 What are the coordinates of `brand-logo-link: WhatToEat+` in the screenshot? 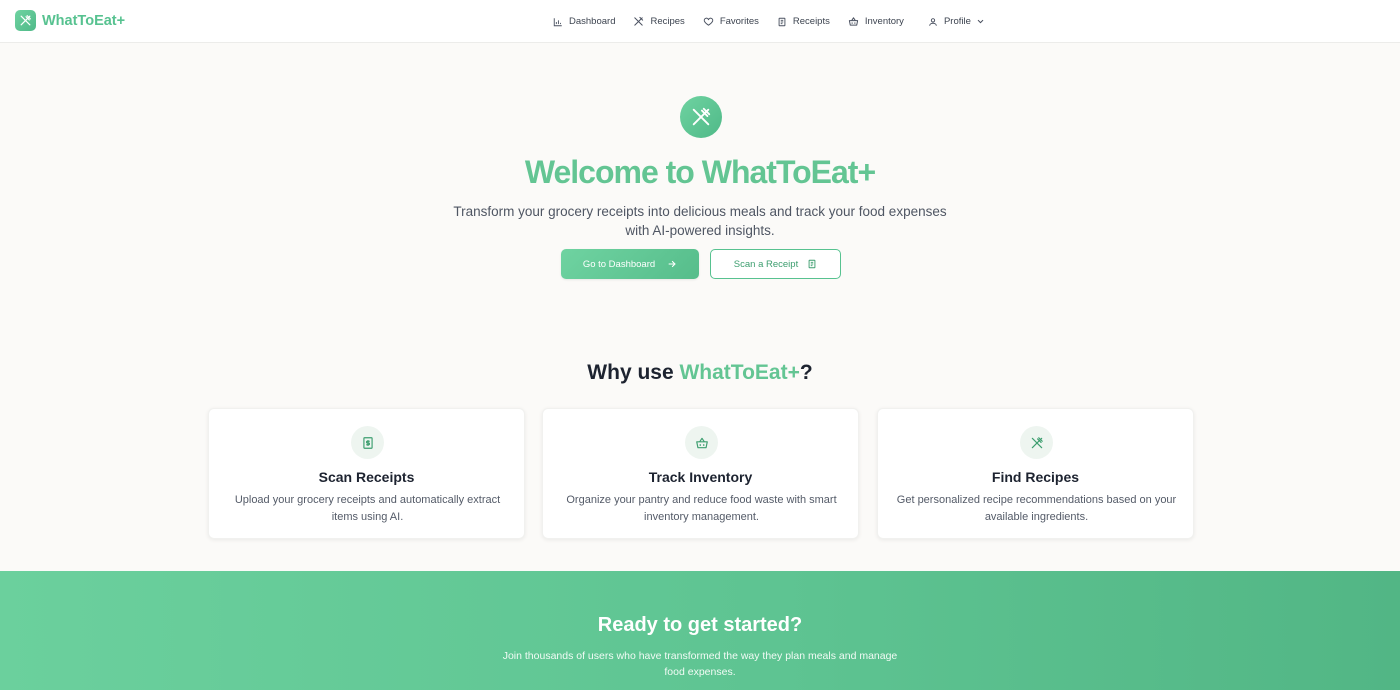 It's located at (70, 20).